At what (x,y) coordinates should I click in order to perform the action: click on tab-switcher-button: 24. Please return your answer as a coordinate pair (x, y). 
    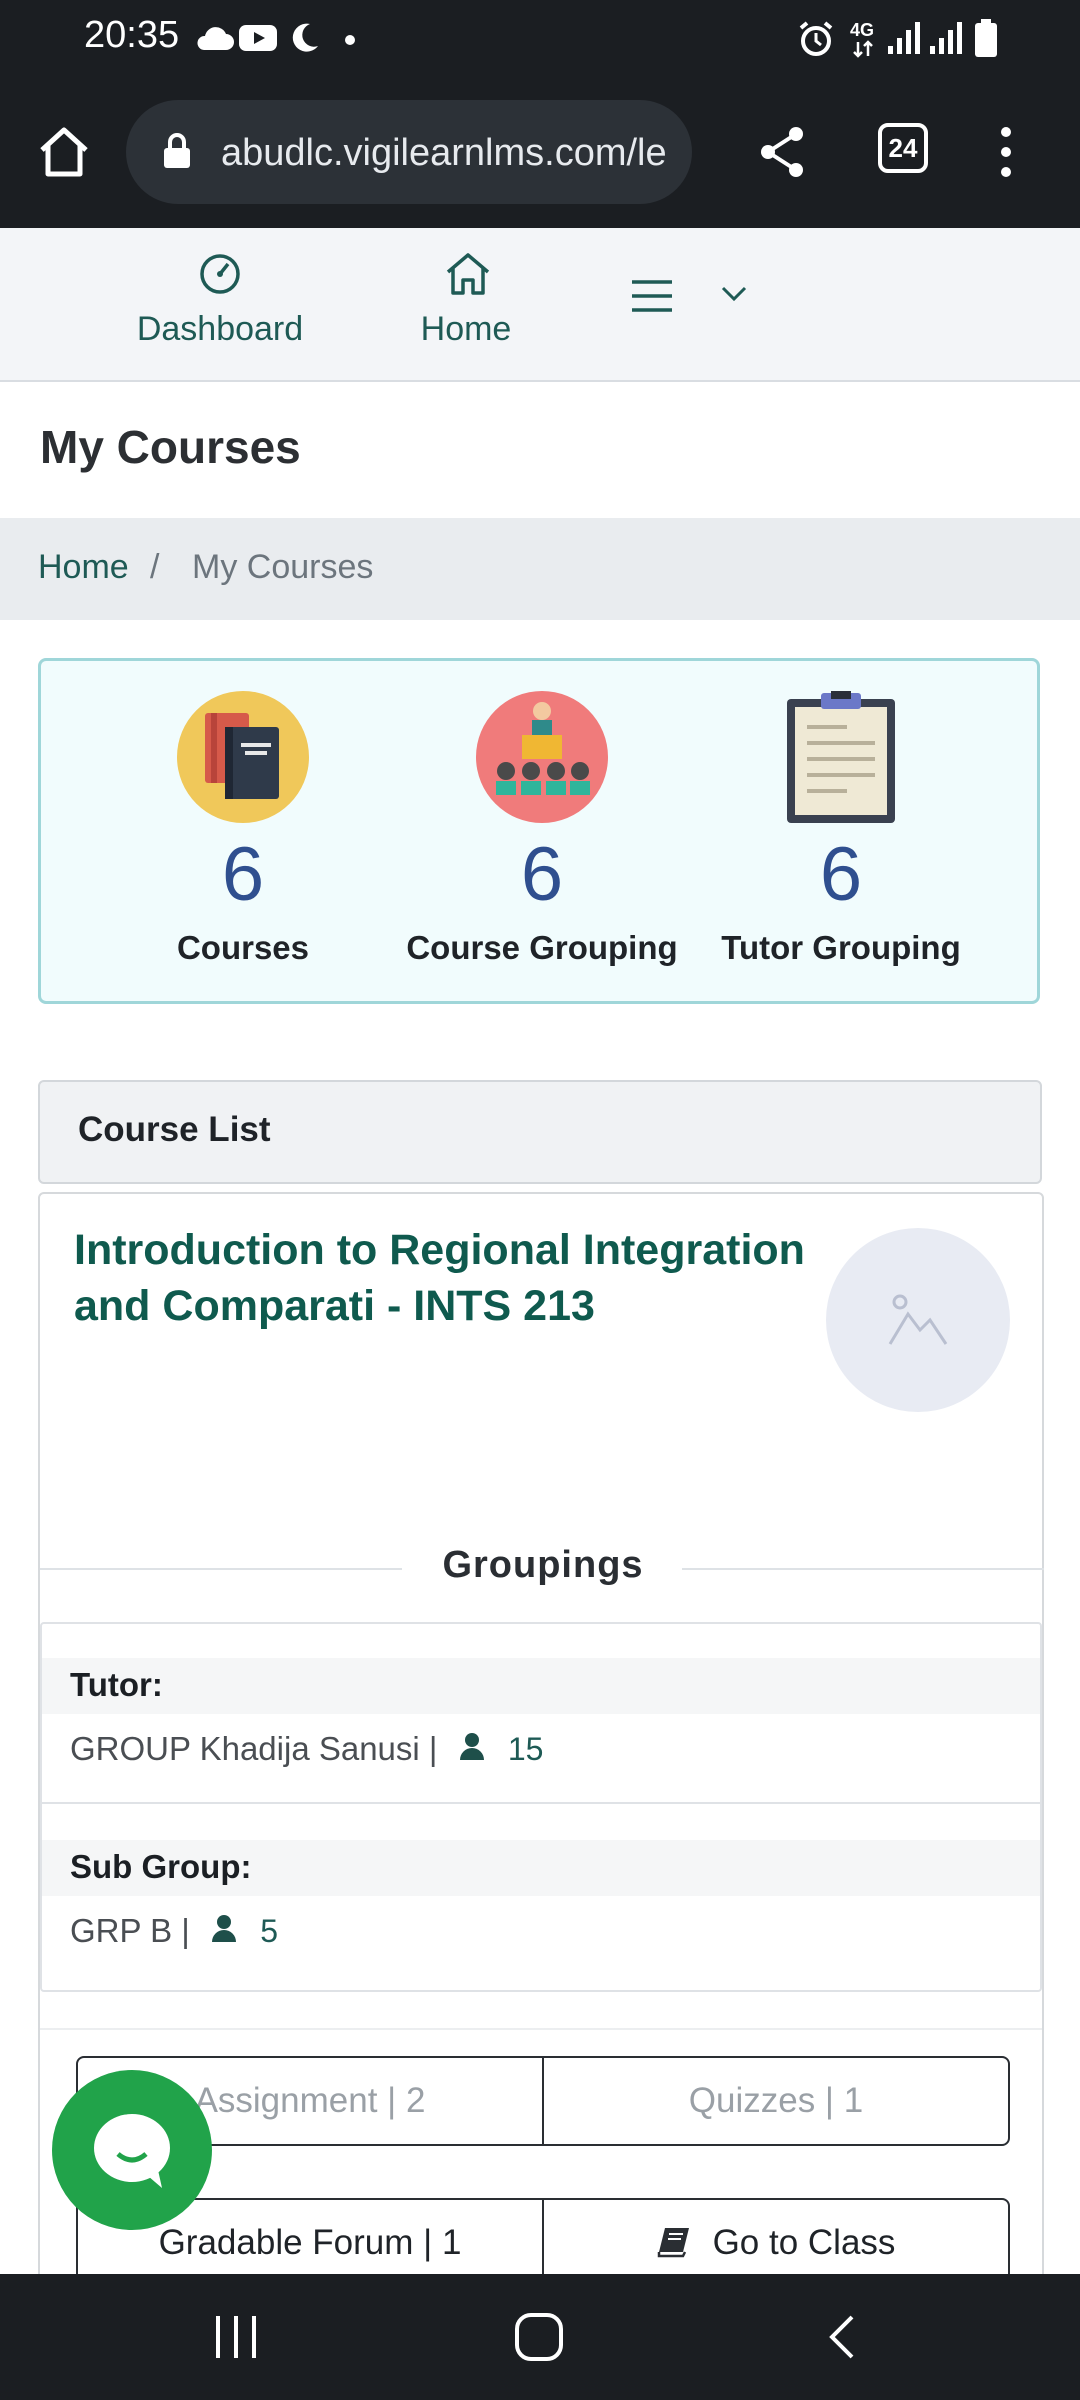
    Looking at the image, I should click on (903, 148).